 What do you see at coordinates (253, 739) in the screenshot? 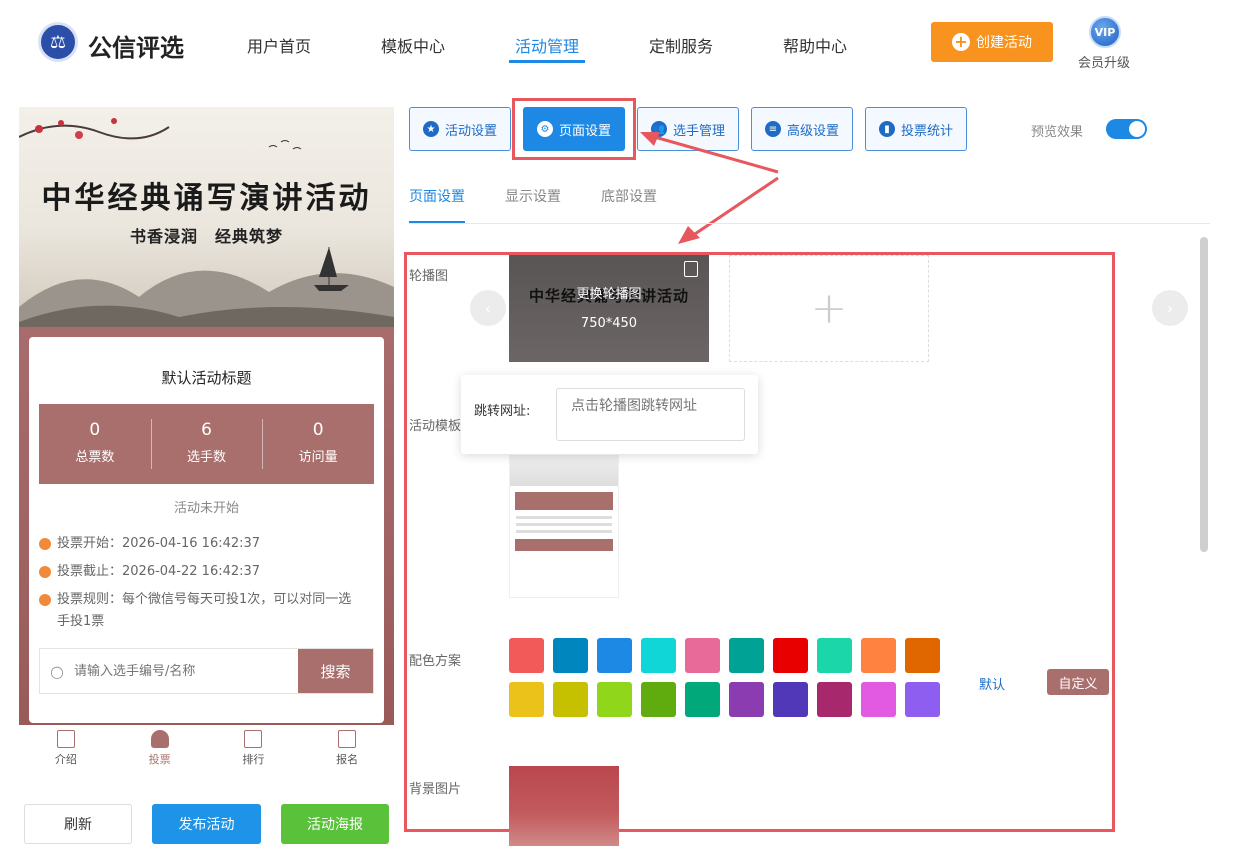
I see `ranking-icon` at bounding box center [253, 739].